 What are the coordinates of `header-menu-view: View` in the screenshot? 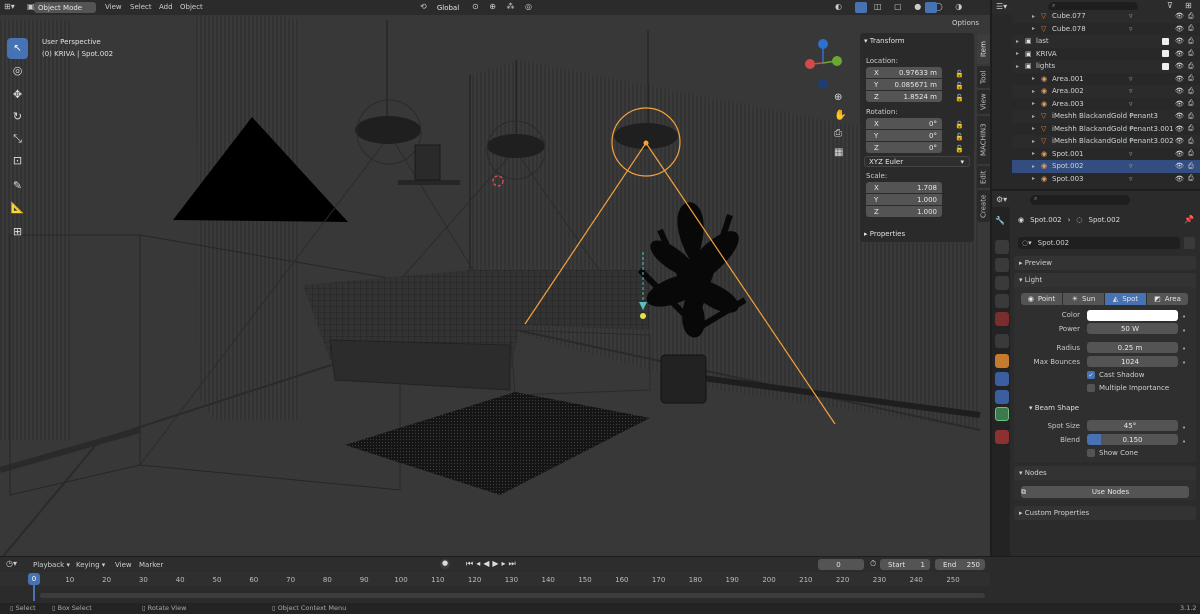 It's located at (113, 7).